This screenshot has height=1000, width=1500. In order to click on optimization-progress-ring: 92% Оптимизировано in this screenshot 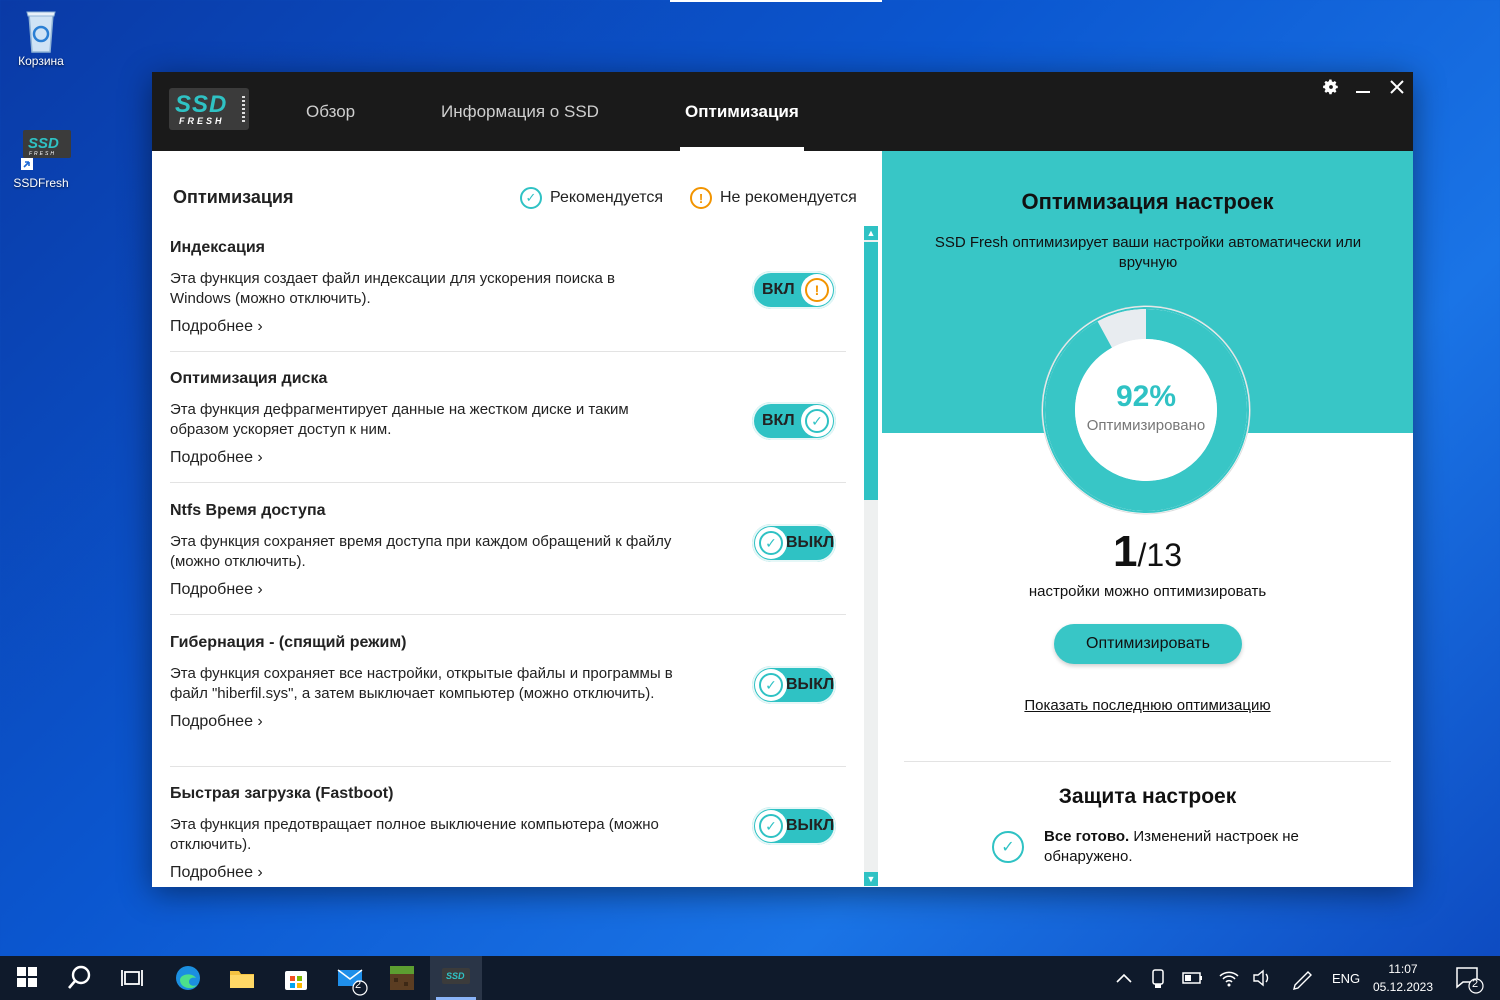, I will do `click(1146, 410)`.